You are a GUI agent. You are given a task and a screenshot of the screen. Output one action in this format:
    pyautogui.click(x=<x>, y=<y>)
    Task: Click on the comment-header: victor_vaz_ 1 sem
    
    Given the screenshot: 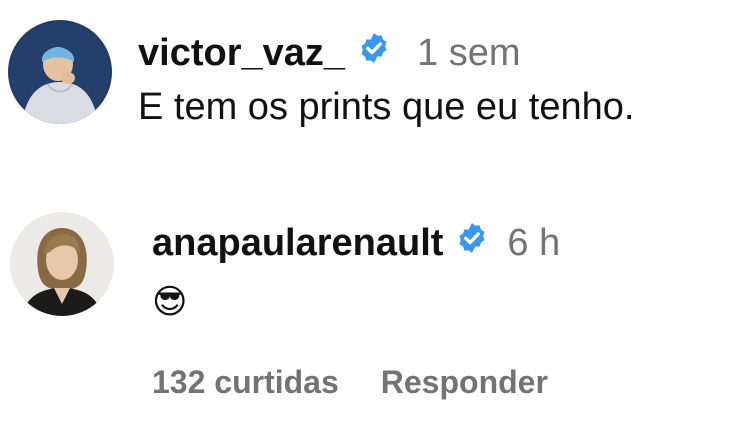 What is the action you would take?
    pyautogui.click(x=329, y=53)
    